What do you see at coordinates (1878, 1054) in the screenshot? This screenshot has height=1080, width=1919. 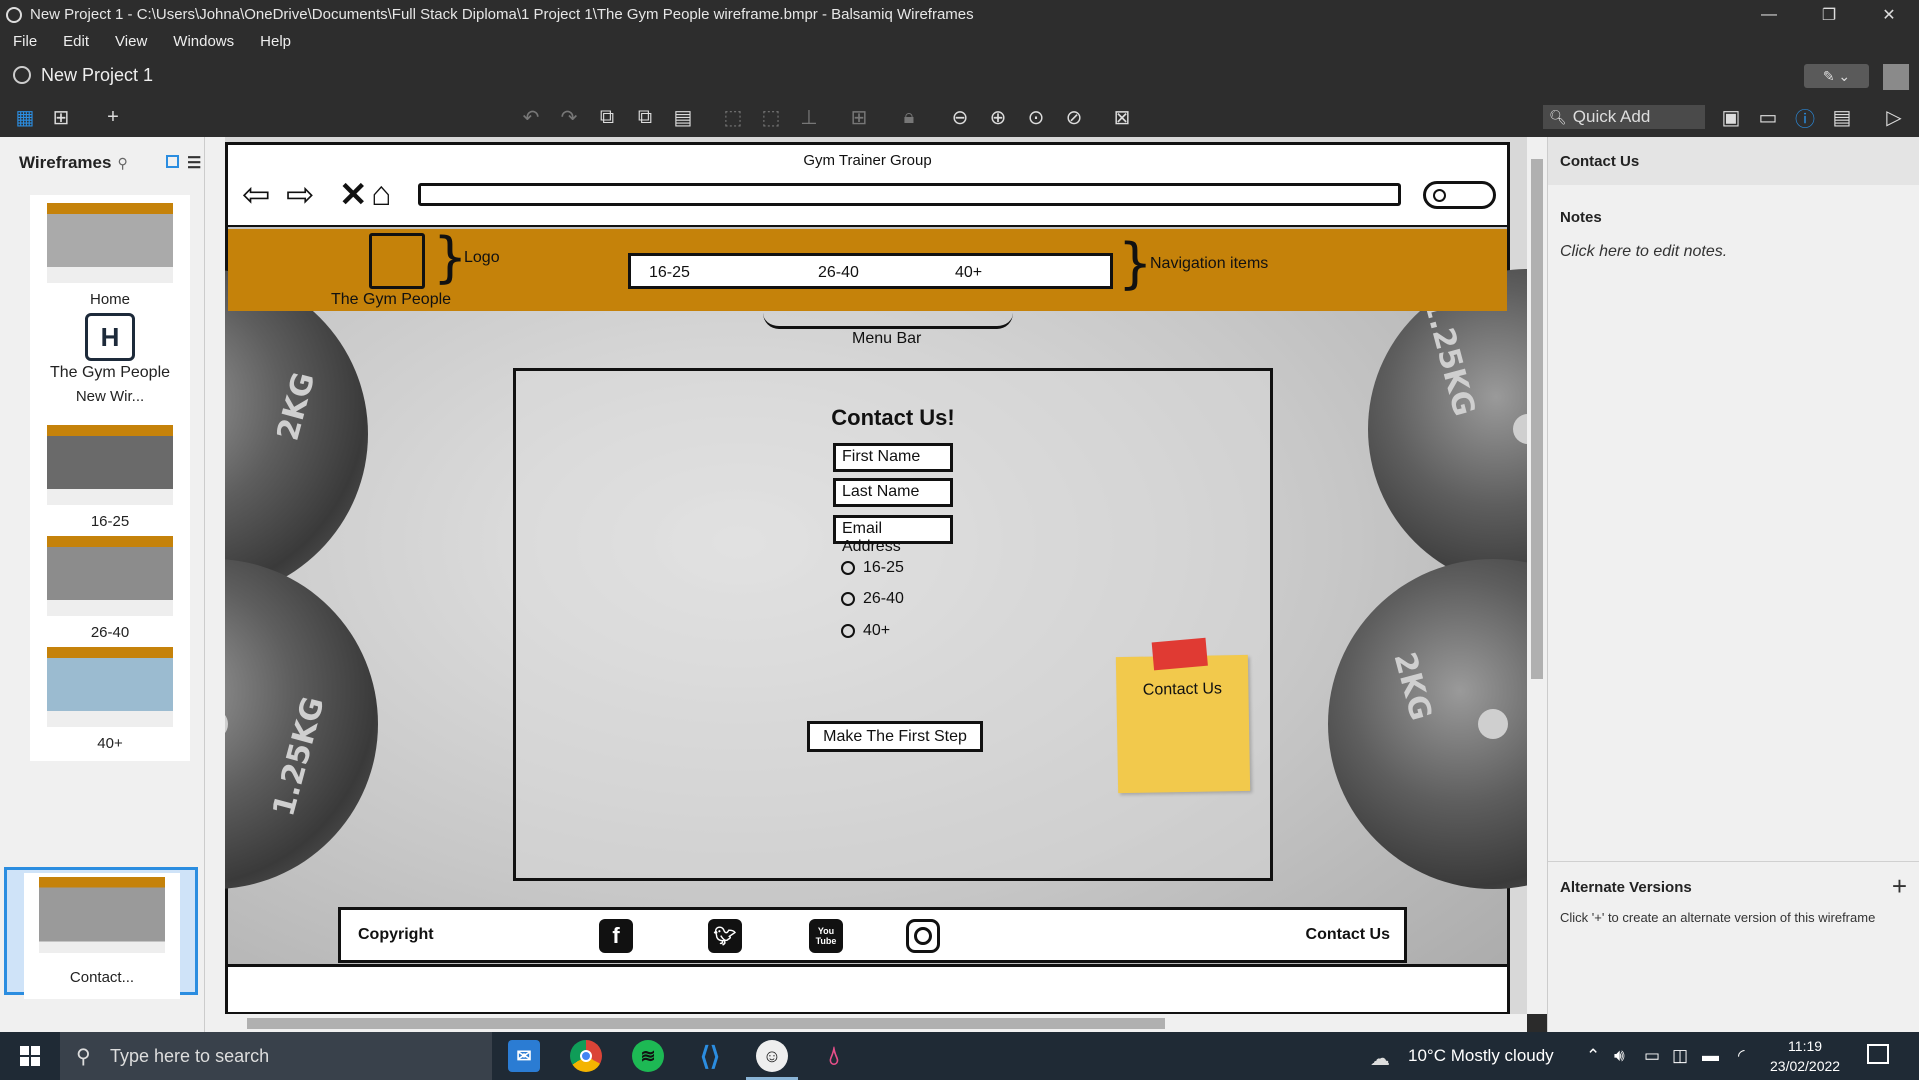 I see `notifications-icon` at bounding box center [1878, 1054].